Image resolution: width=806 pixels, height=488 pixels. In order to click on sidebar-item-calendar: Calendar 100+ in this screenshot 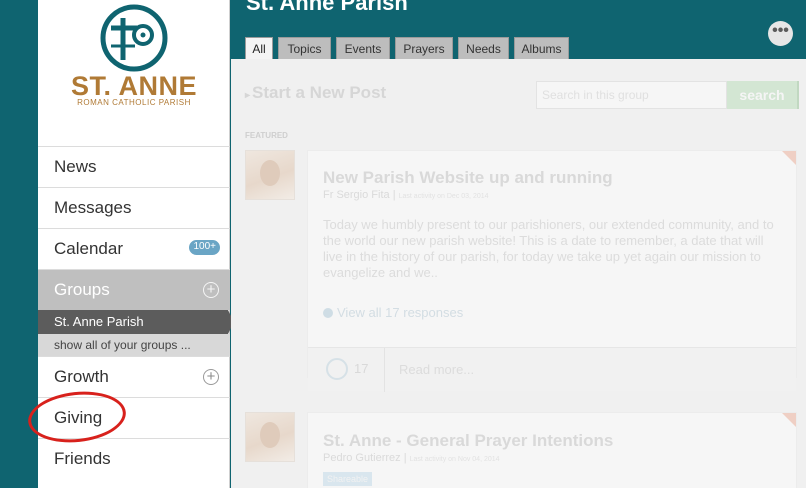, I will do `click(134, 248)`.